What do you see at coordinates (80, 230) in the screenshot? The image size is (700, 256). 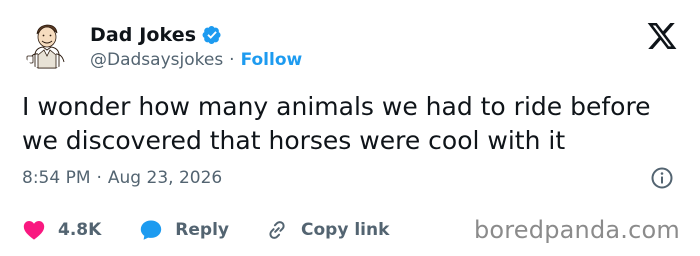 I see `like-count: 4.8K` at bounding box center [80, 230].